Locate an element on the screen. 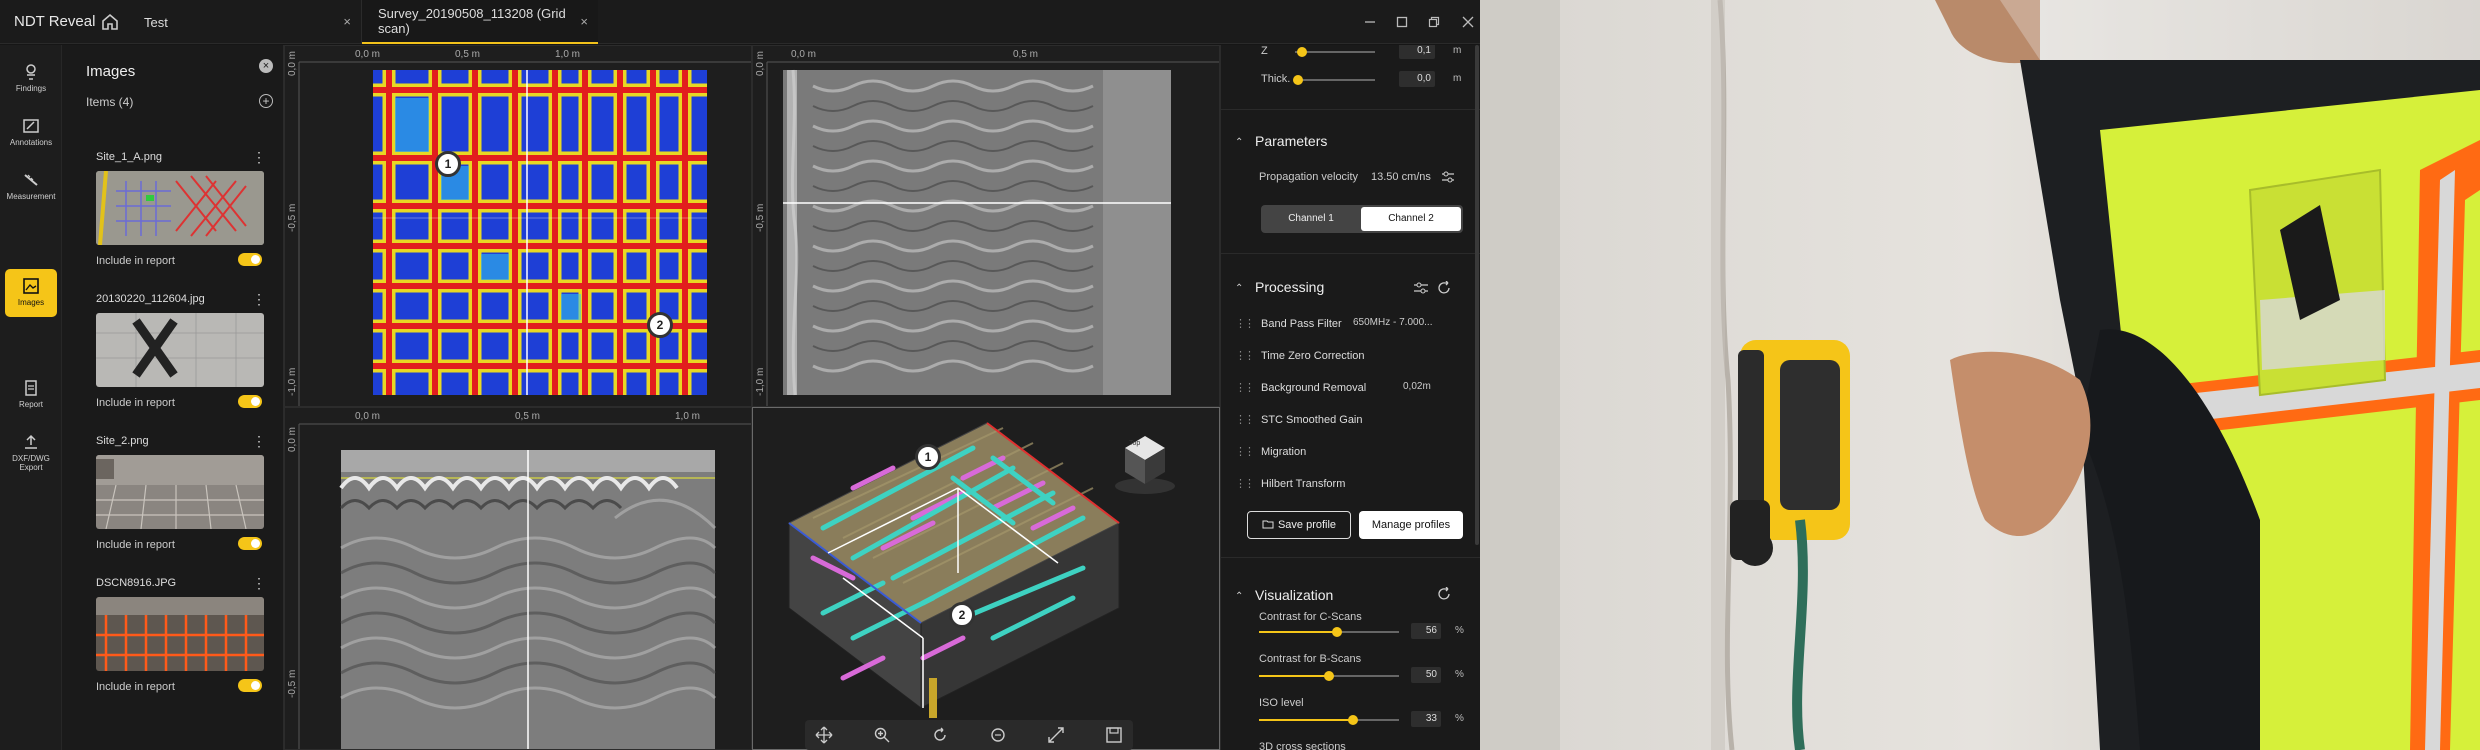  tab-label: Test is located at coordinates (156, 22).